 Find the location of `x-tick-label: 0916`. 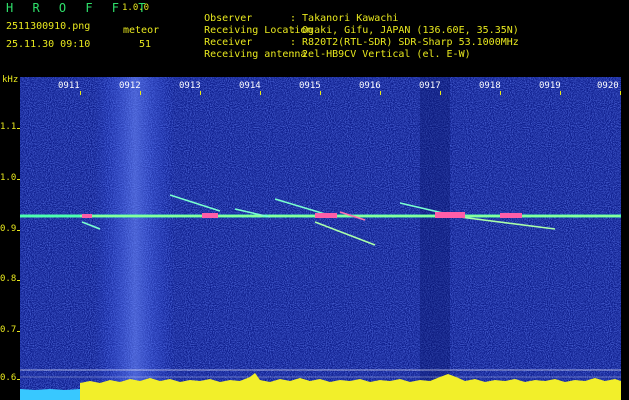

x-tick-label: 0916 is located at coordinates (370, 86).